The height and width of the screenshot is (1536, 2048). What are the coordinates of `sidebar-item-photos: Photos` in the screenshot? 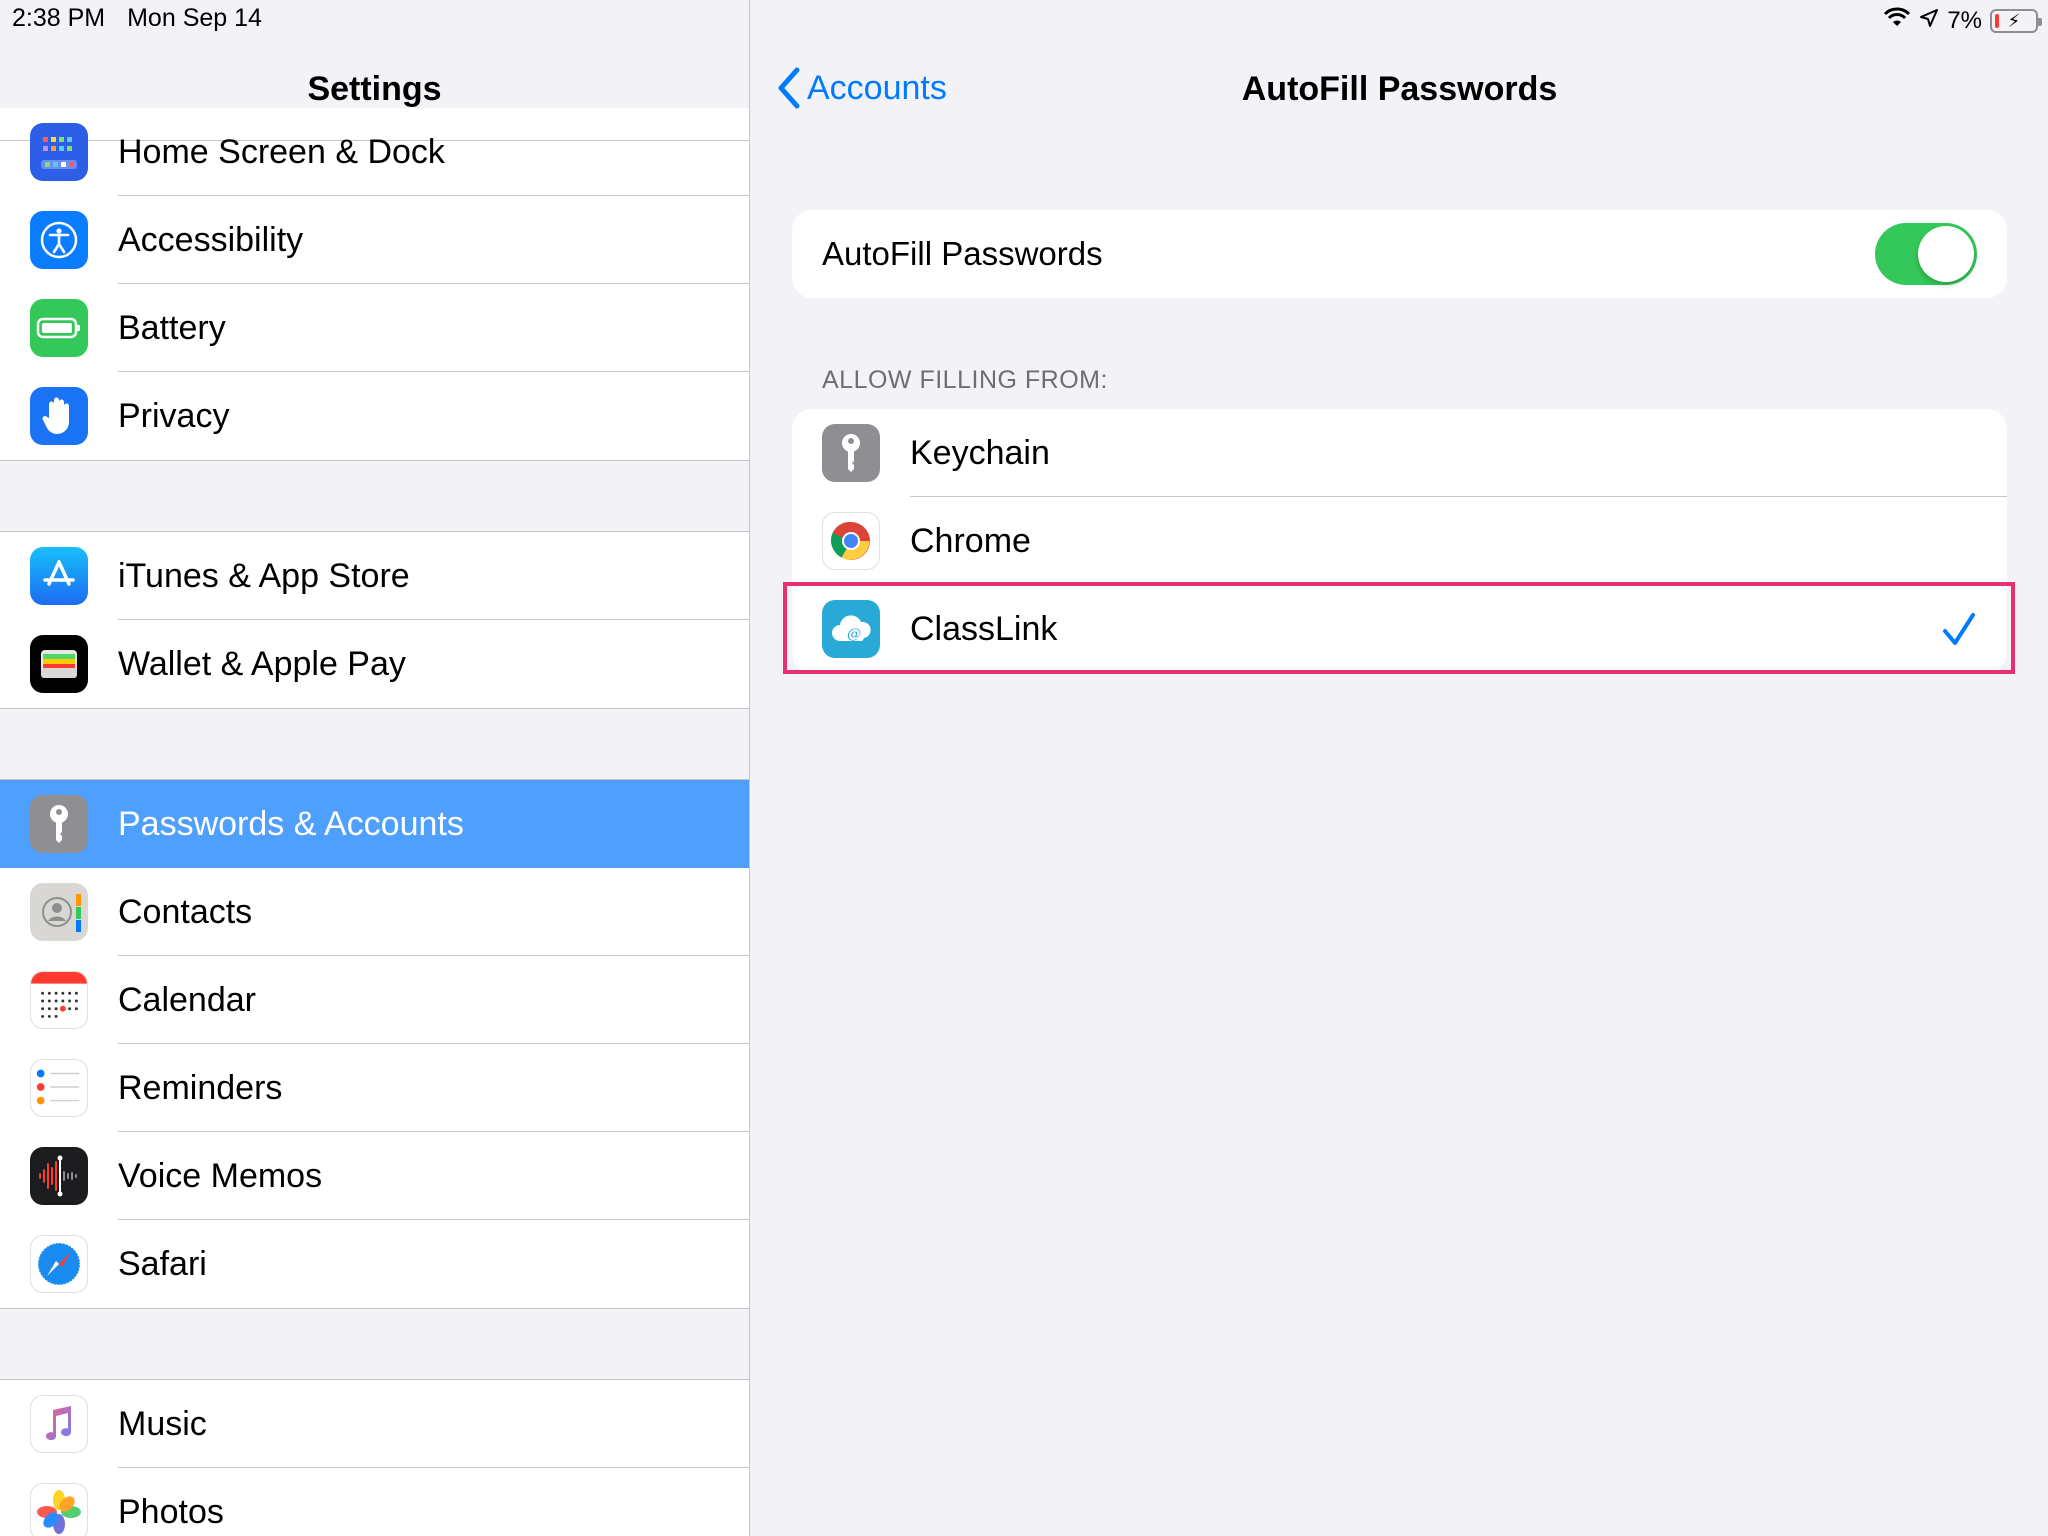 It's located at (374, 1502).